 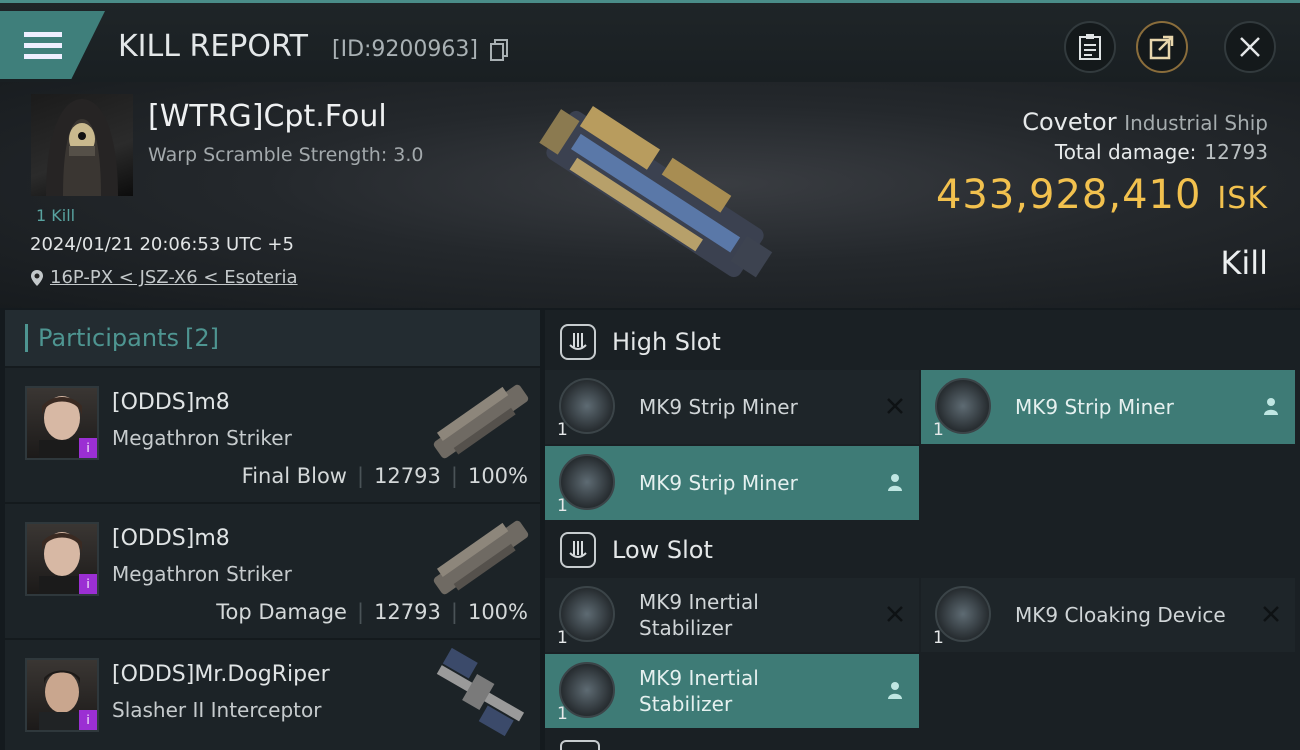 I want to click on kill-location: 16P-PX < JSZ-X6 < Esoteria, so click(x=164, y=277).